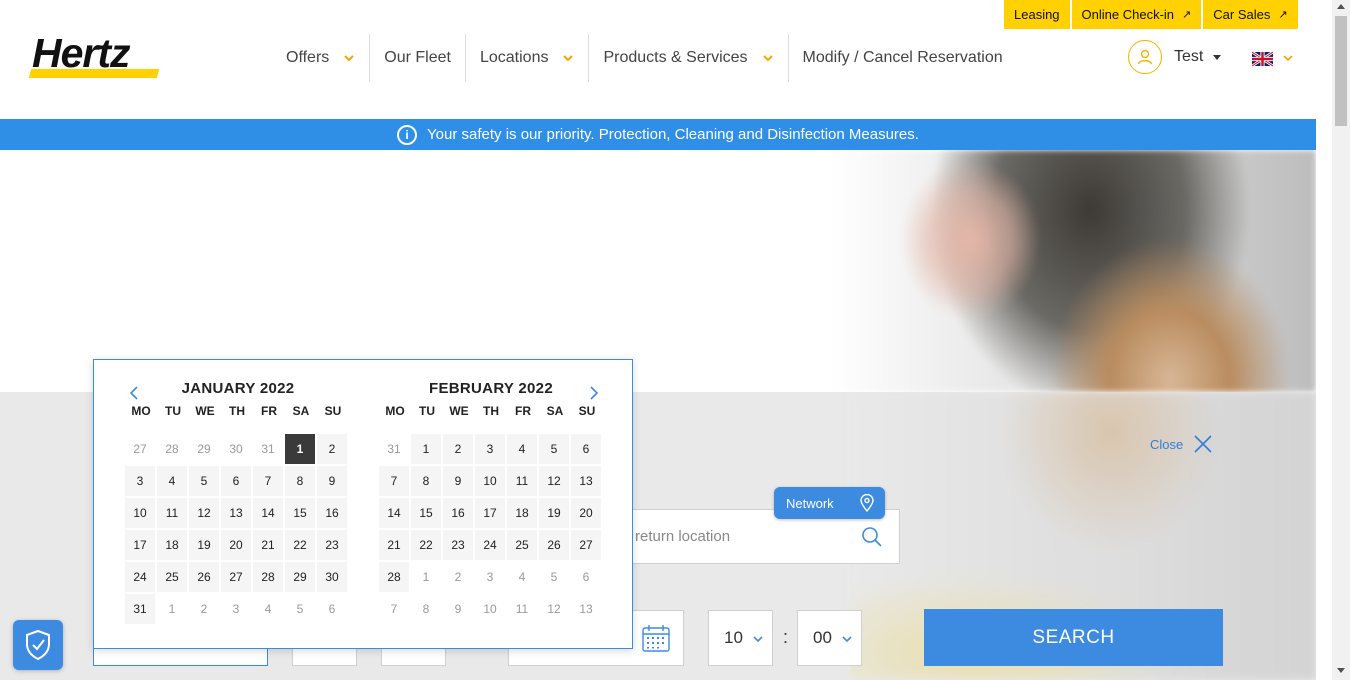 Image resolution: width=1350 pixels, height=680 pixels. I want to click on chevron-down-icon, so click(1288, 58).